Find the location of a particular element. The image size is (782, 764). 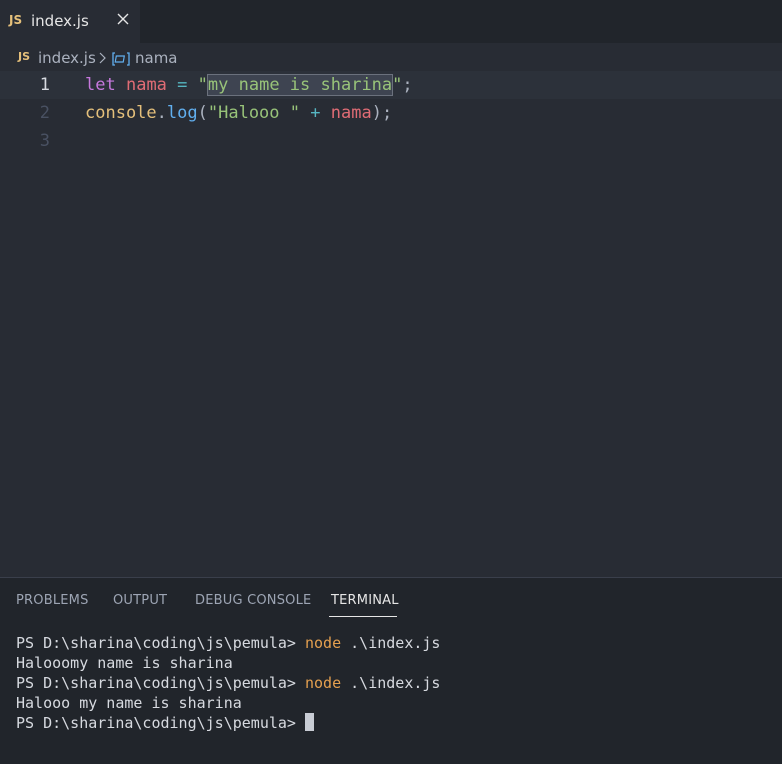

paren-token: ( is located at coordinates (202, 113).